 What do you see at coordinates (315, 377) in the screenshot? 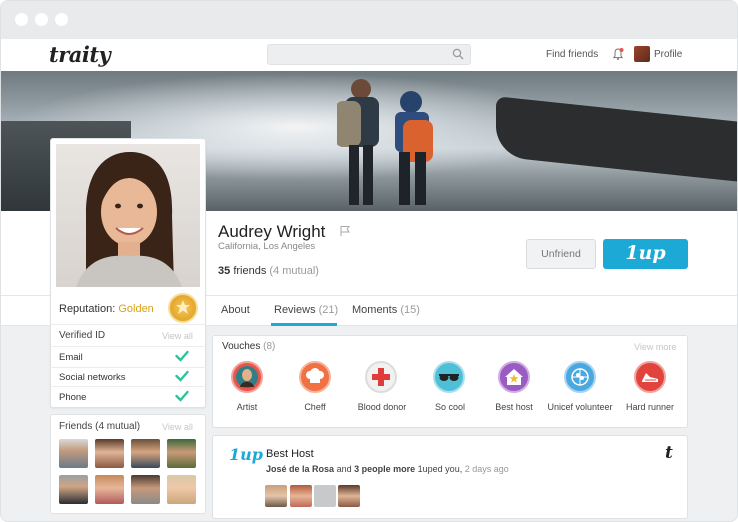
I see `chef-hat-icon` at bounding box center [315, 377].